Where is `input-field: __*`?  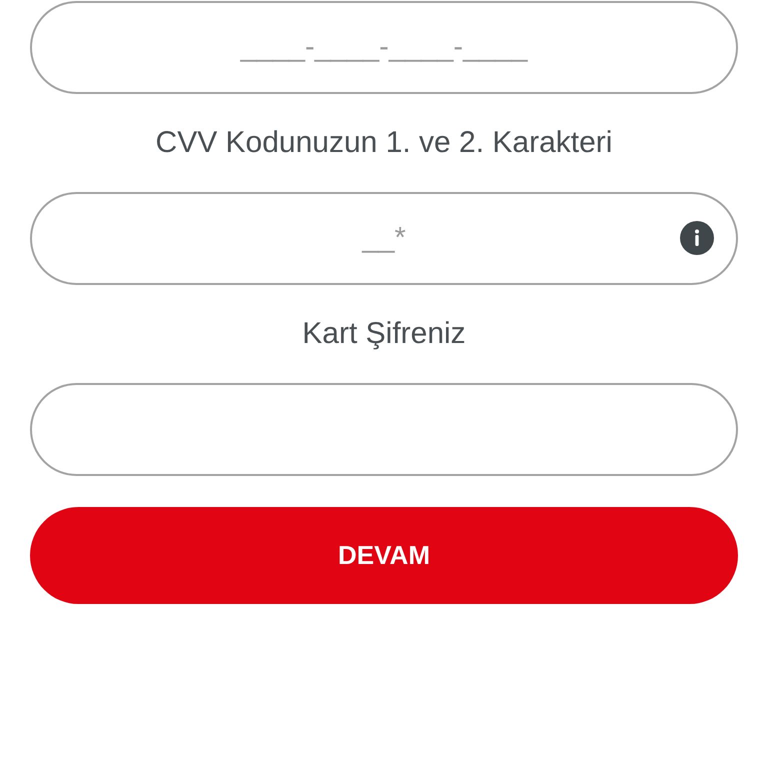 input-field: __* is located at coordinates (384, 238).